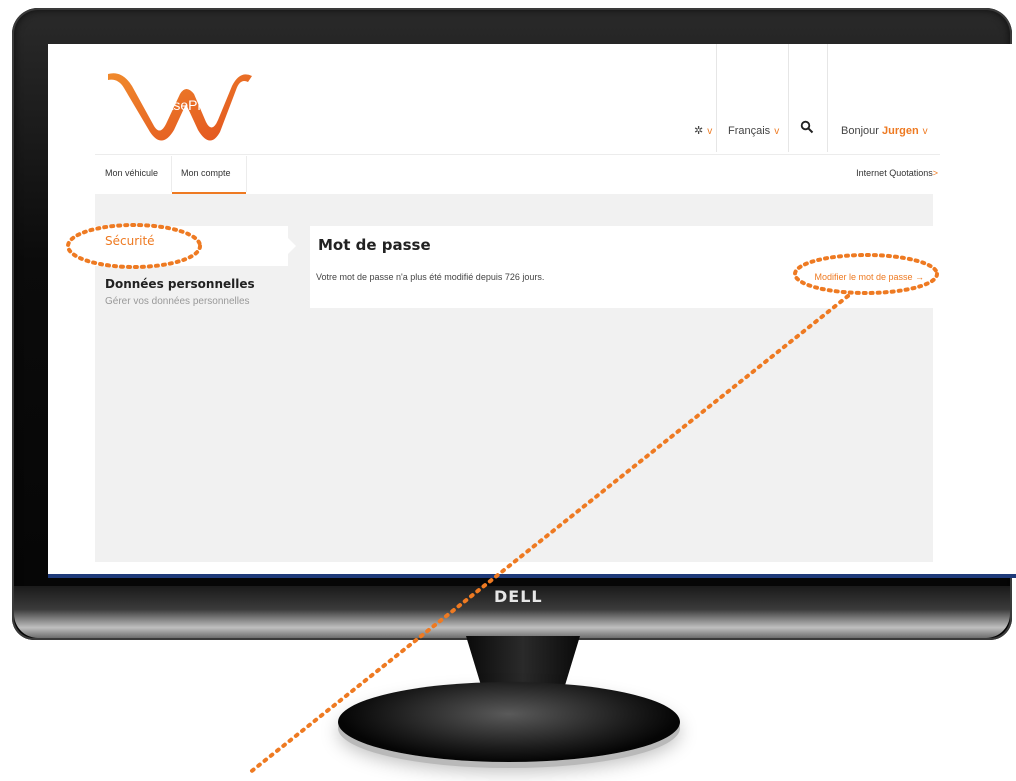 The width and height of the screenshot is (1016, 781). I want to click on internet-quotations-link: Internet Quotations>, so click(897, 173).